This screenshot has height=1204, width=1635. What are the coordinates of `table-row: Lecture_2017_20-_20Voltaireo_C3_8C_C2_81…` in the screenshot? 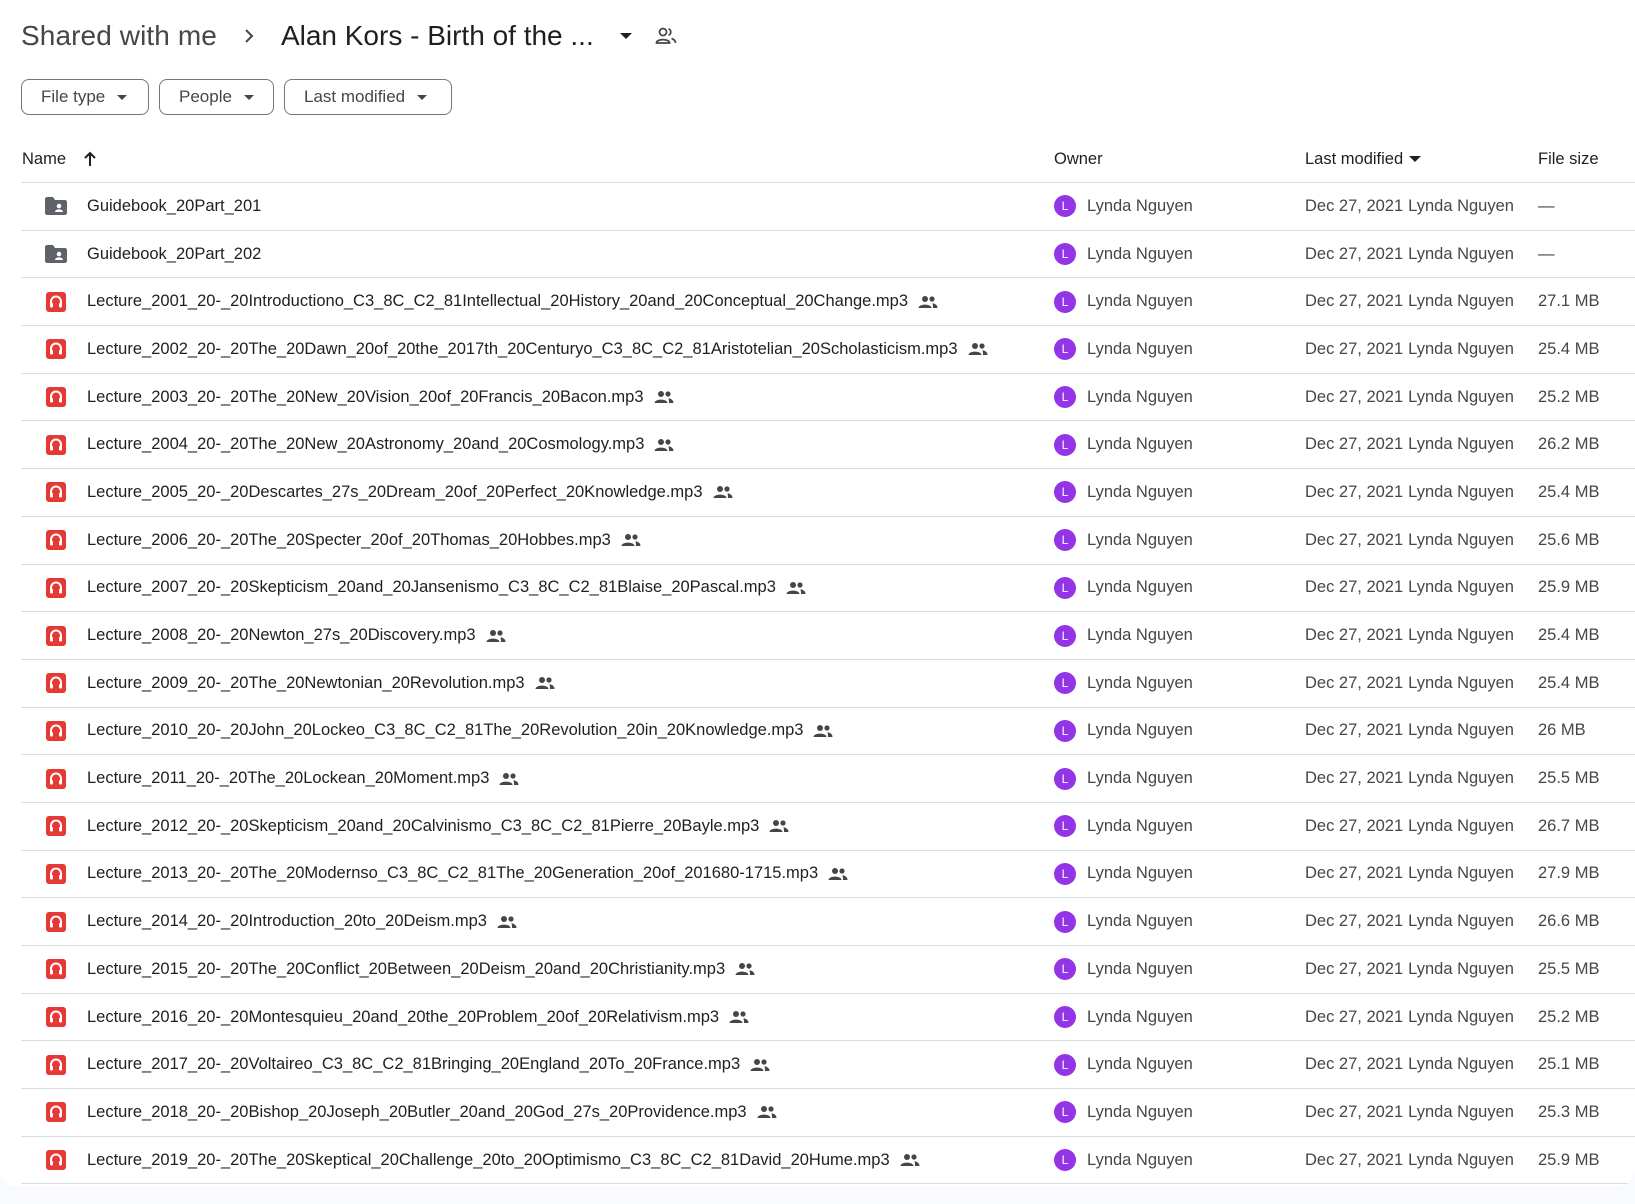 It's located at (828, 1065).